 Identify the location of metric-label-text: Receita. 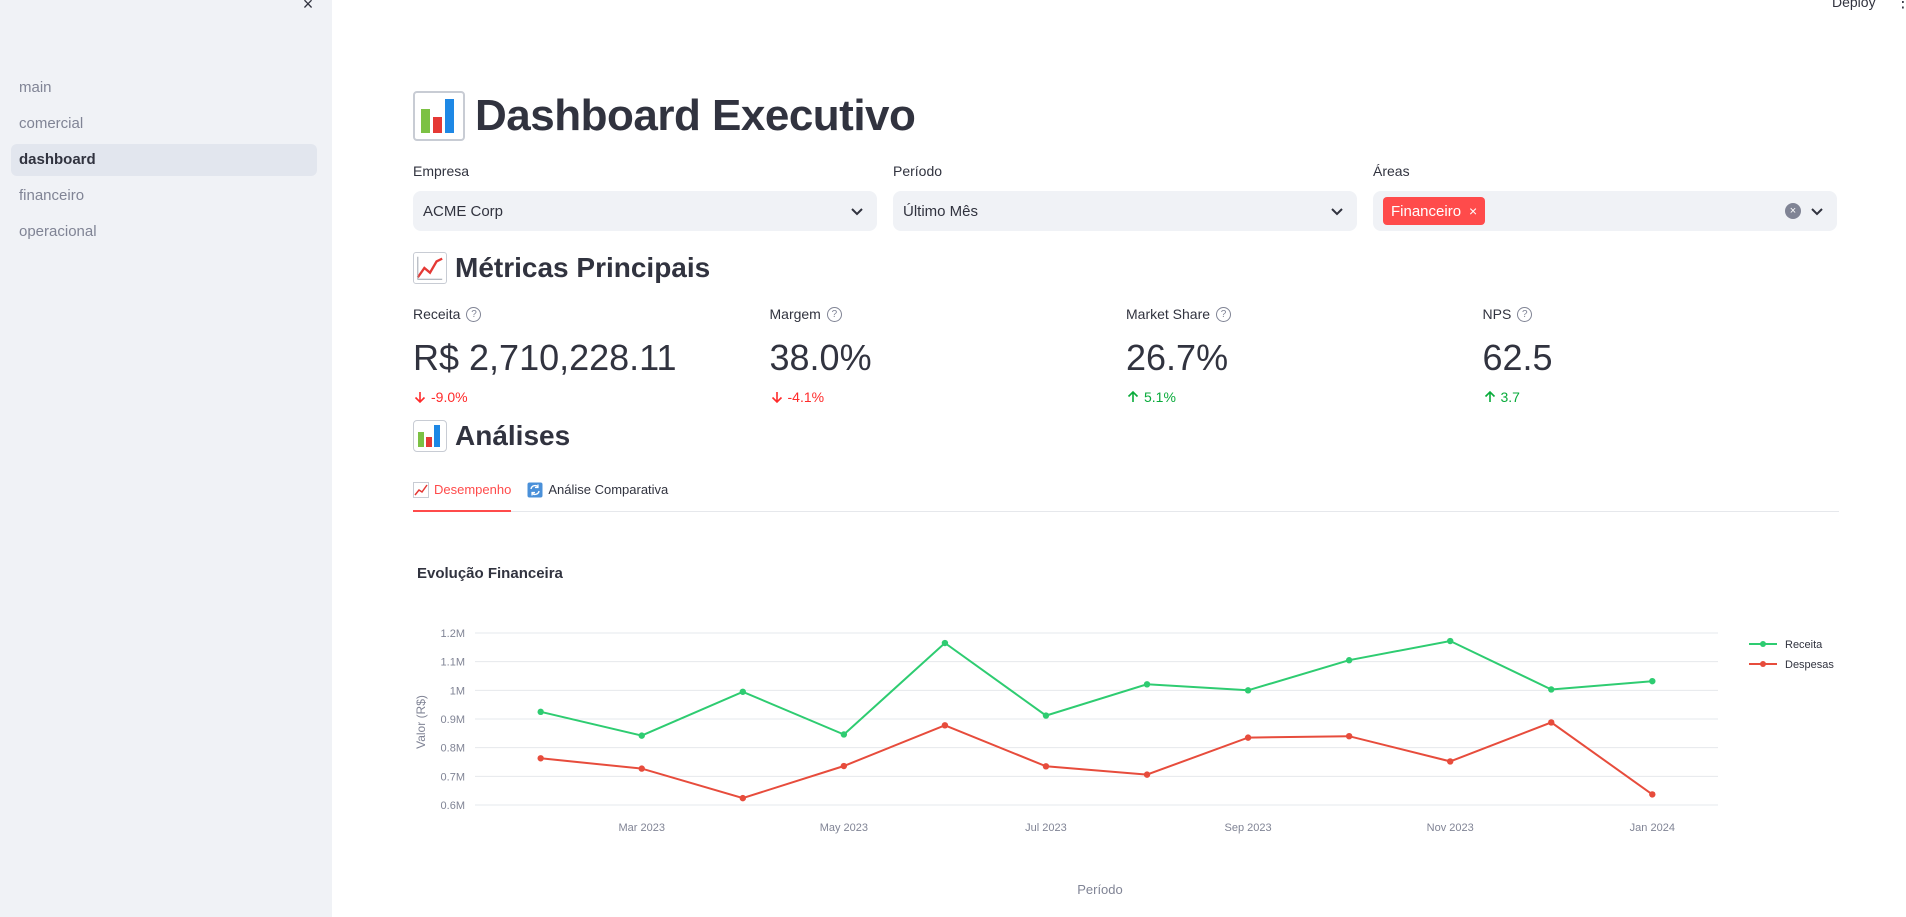
(437, 314).